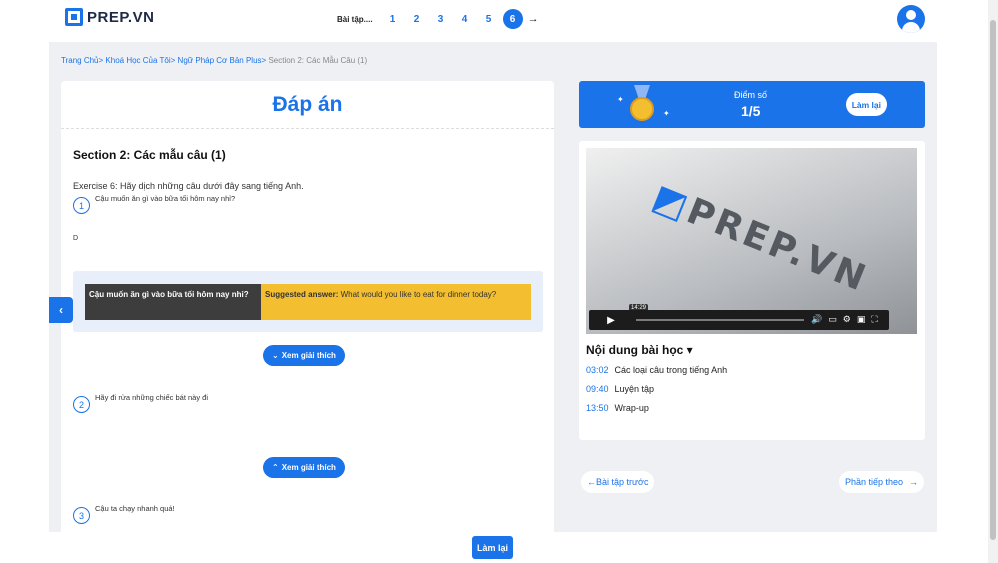 The height and width of the screenshot is (563, 998). What do you see at coordinates (393, 19) in the screenshot?
I see `tab-exercise-1: 1` at bounding box center [393, 19].